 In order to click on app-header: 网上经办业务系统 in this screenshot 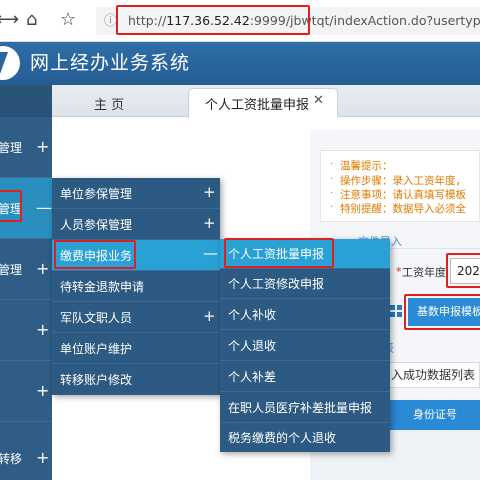, I will do `click(240, 63)`.